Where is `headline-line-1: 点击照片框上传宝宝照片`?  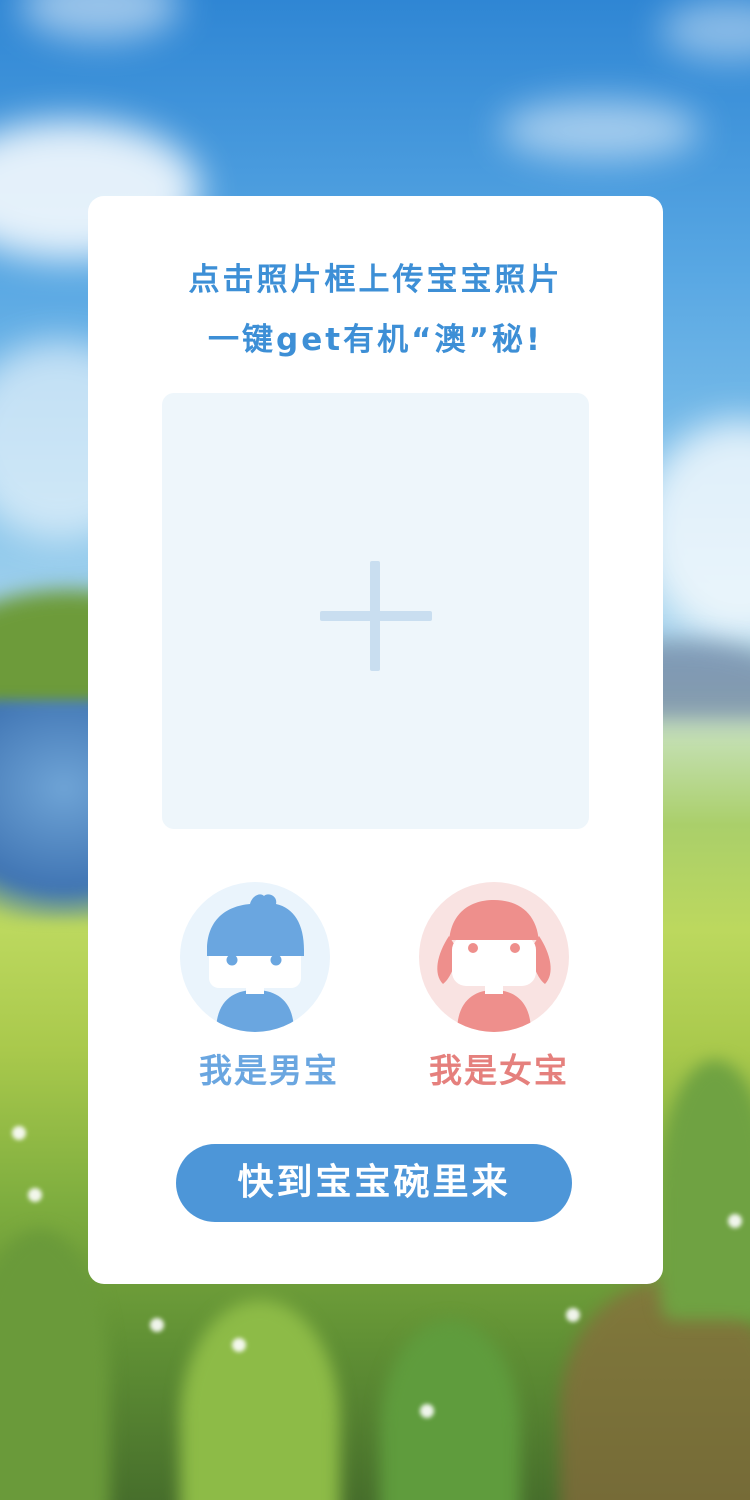
headline-line-1: 点击照片框上传宝宝照片 is located at coordinates (375, 280).